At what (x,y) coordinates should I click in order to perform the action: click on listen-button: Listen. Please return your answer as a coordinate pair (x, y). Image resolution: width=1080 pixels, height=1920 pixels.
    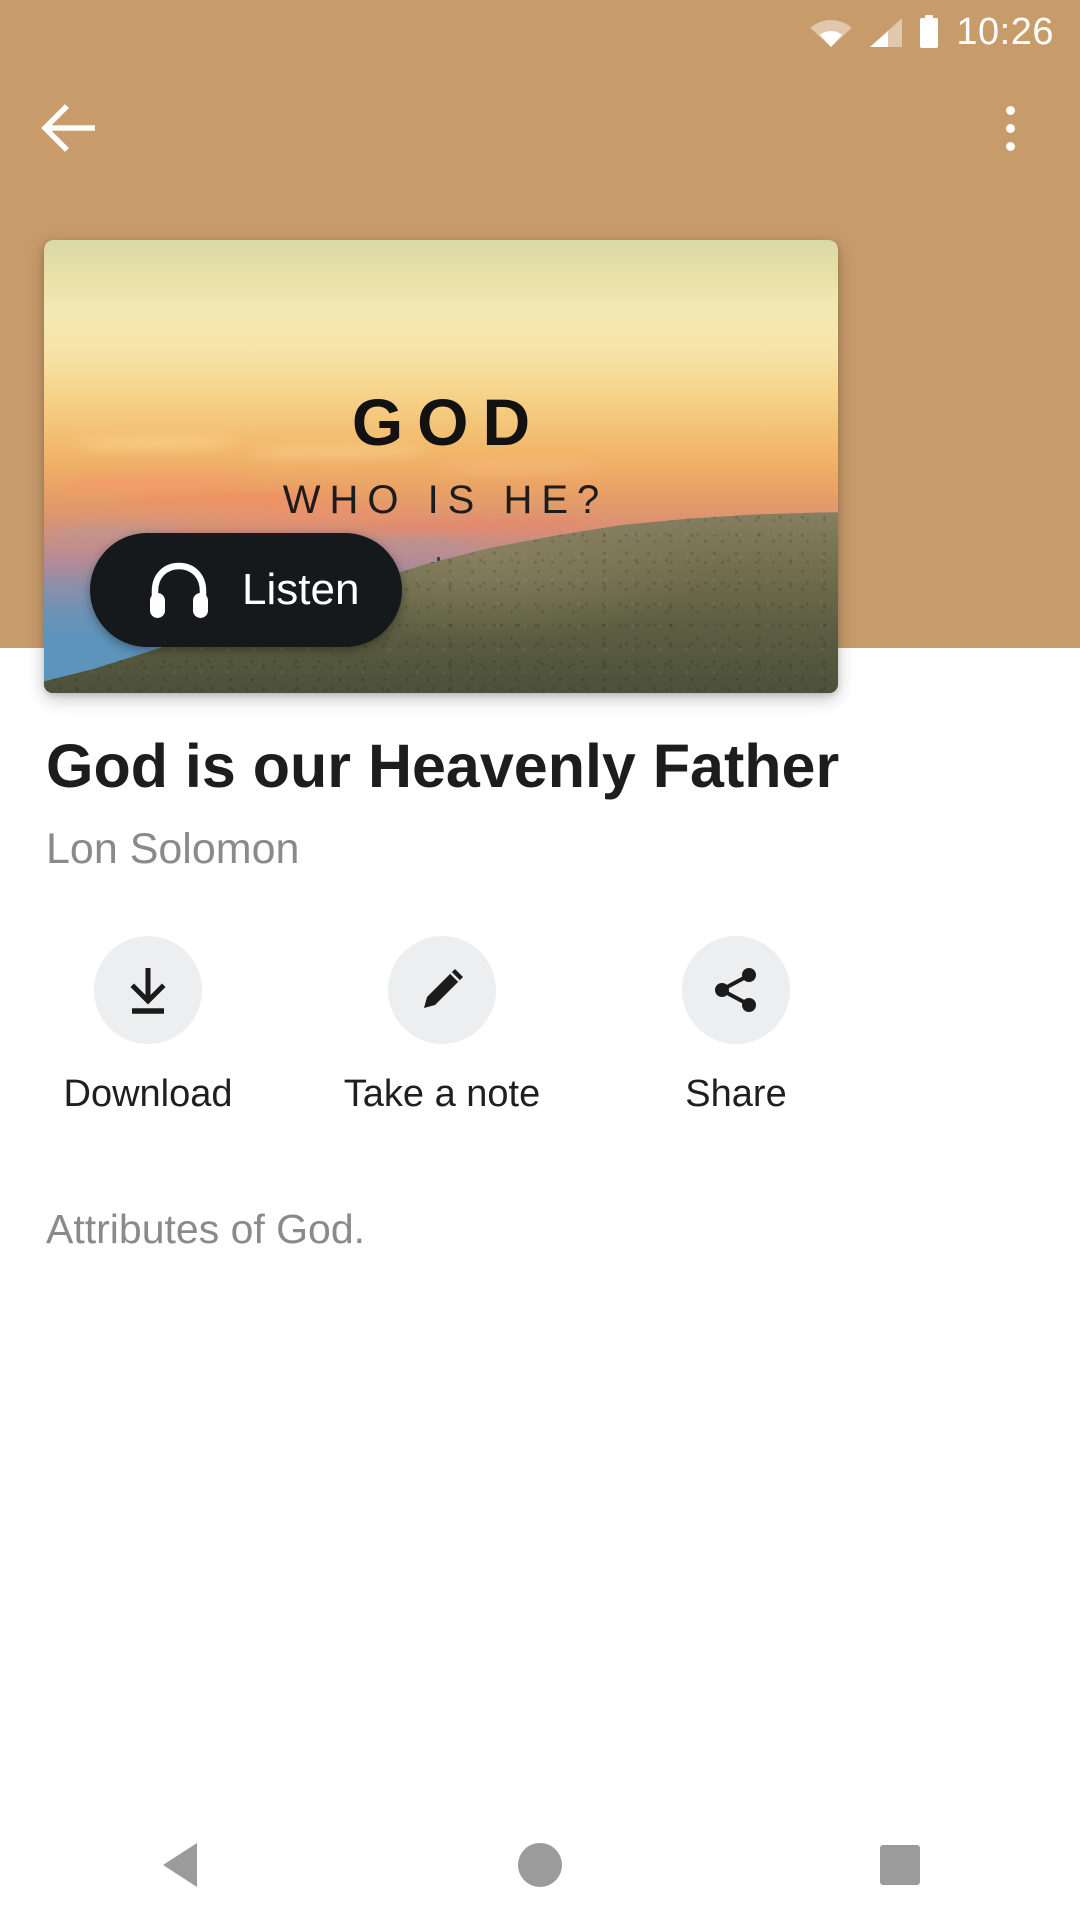
    Looking at the image, I should click on (246, 590).